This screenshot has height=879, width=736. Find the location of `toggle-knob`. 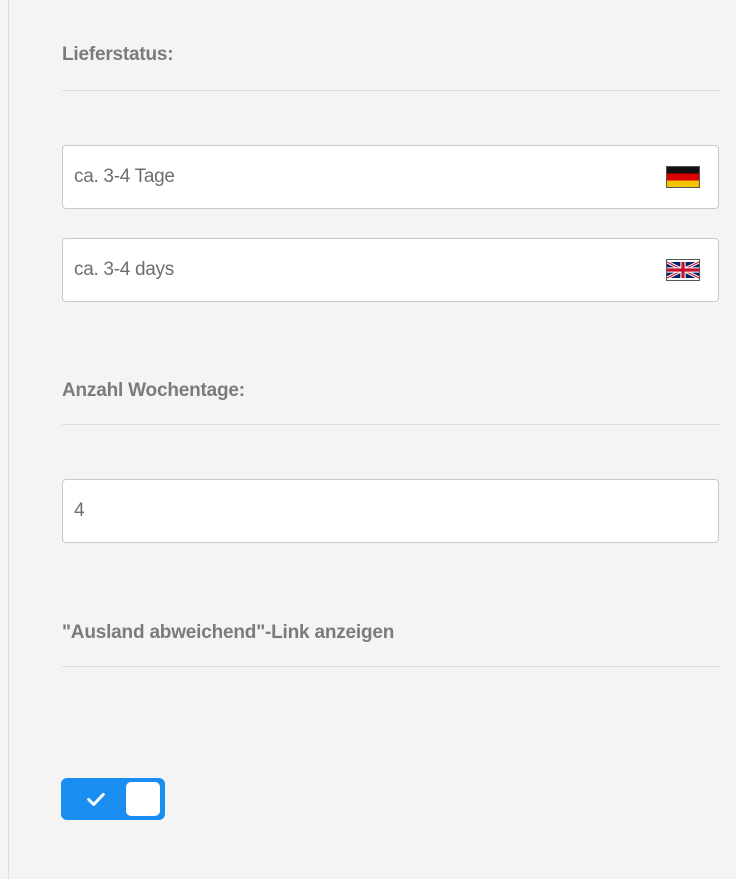

toggle-knob is located at coordinates (143, 799).